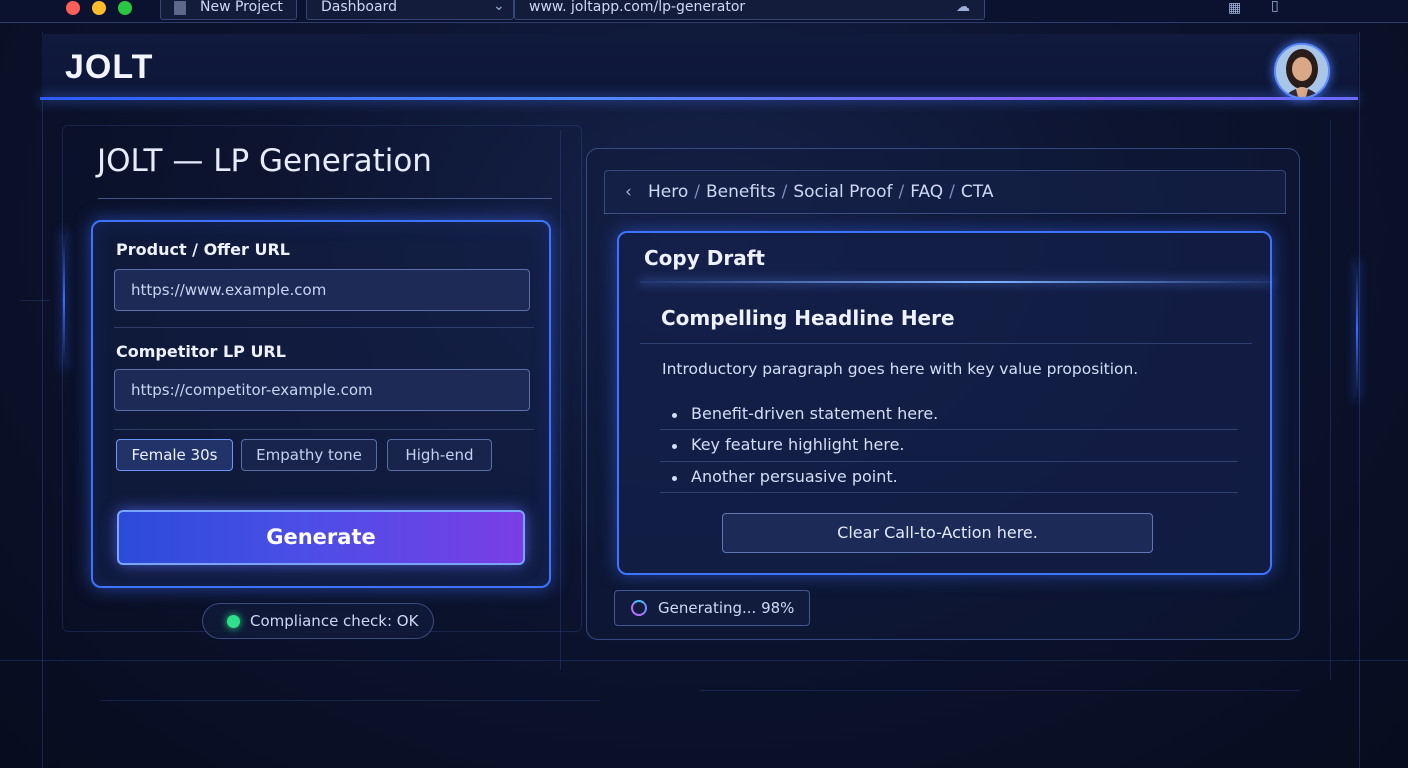 The image size is (1408, 768). Describe the element at coordinates (741, 192) in the screenshot. I see `breadcrumb-benefits: Benefits` at that location.